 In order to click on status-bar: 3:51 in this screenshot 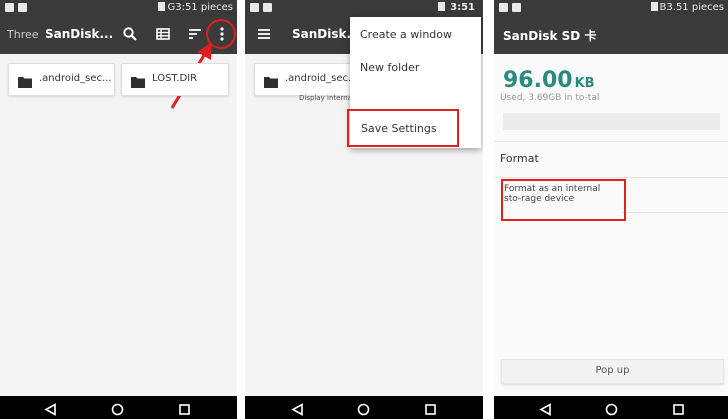, I will do `click(364, 8)`.